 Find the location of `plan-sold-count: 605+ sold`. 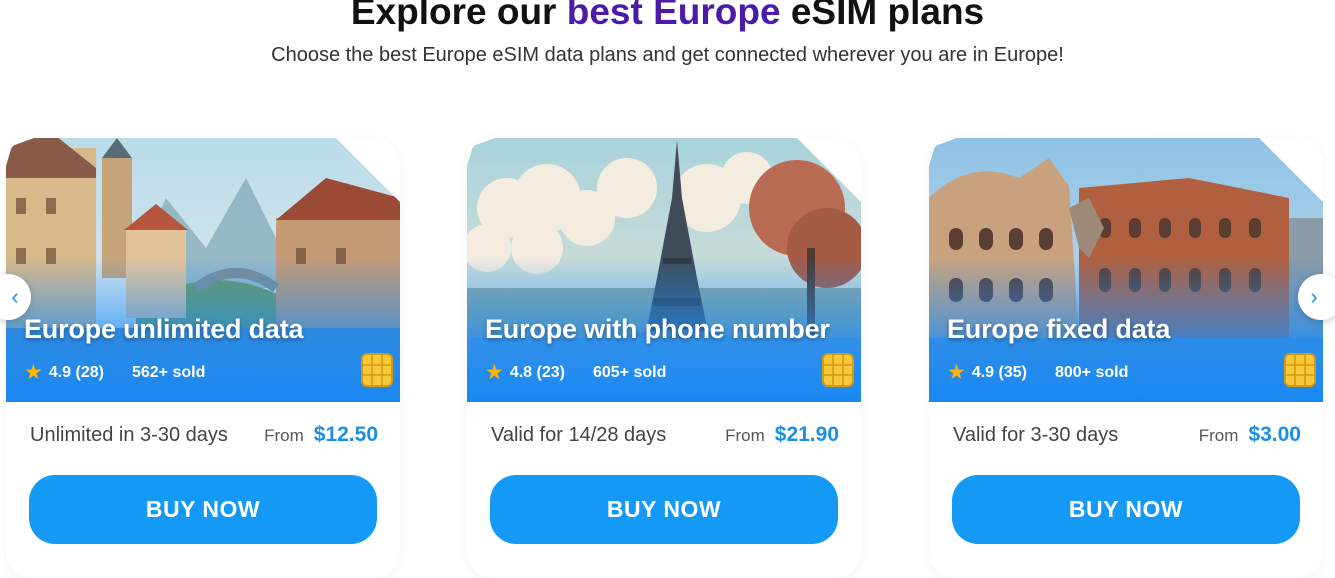

plan-sold-count: 605+ sold is located at coordinates (629, 372).